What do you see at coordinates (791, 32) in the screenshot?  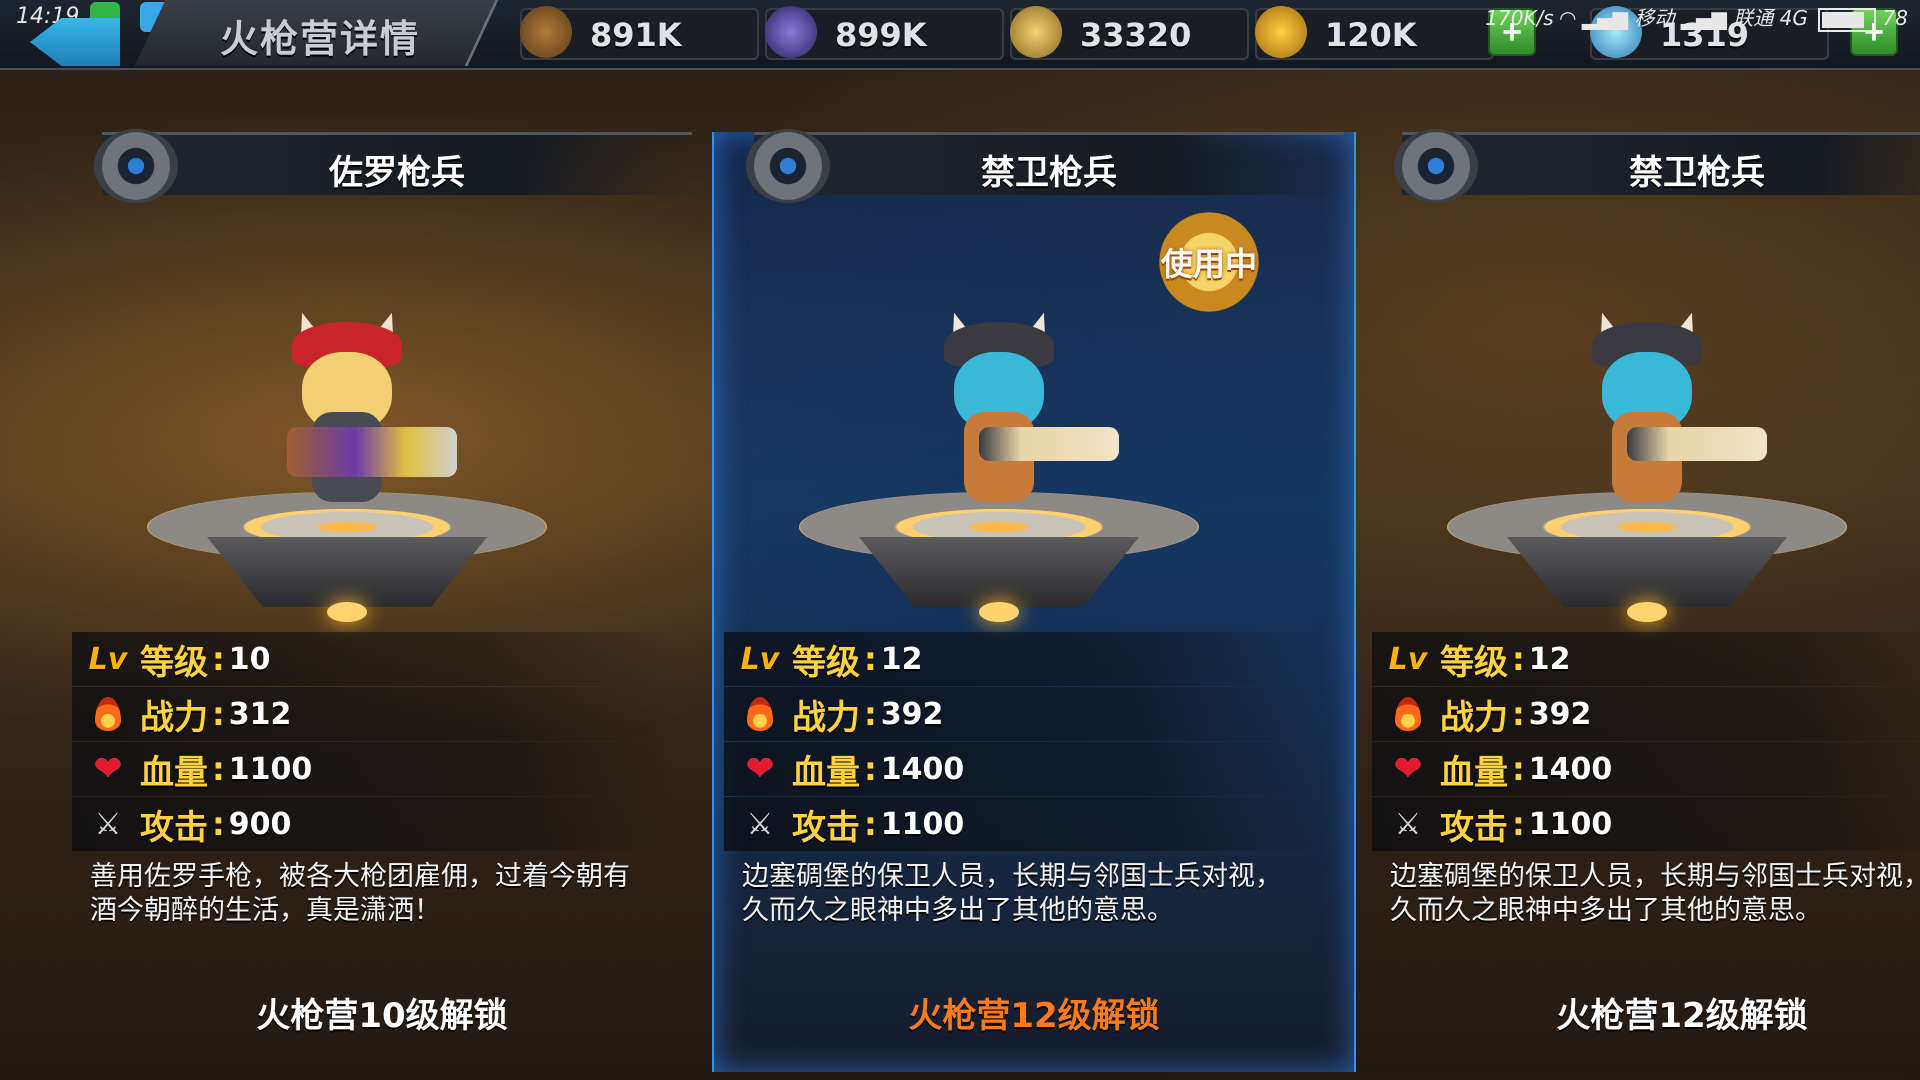 I see `crystal-icon` at bounding box center [791, 32].